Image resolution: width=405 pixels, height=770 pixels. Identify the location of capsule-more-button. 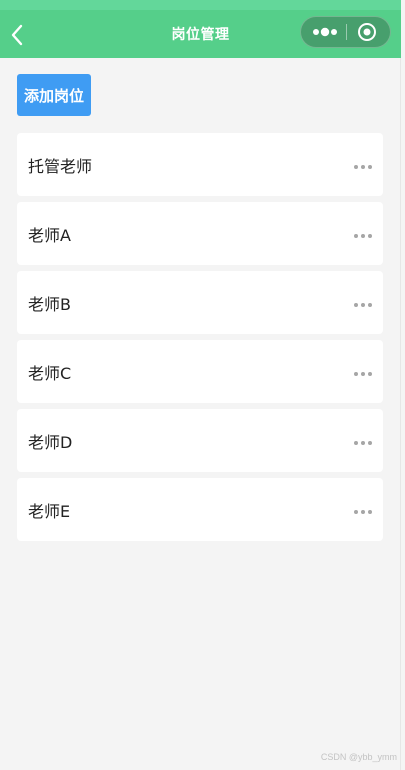
(327, 32).